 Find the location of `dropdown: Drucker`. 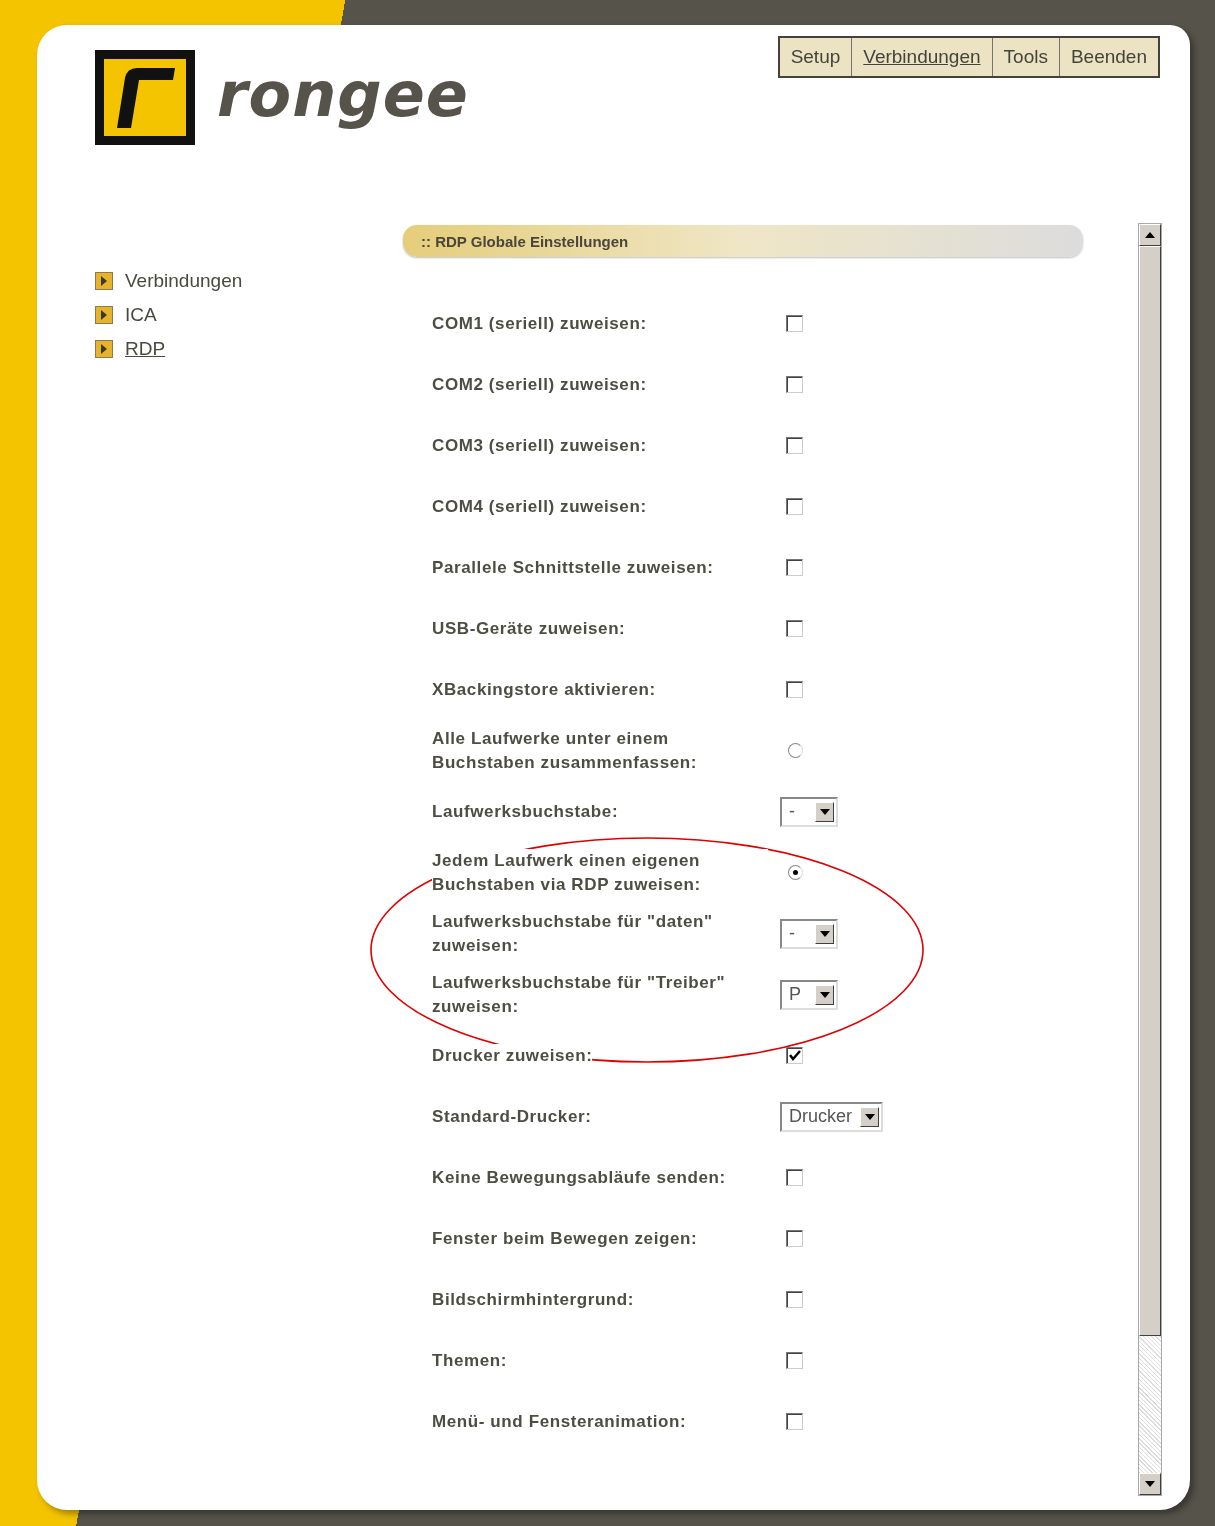

dropdown: Drucker is located at coordinates (831, 1116).